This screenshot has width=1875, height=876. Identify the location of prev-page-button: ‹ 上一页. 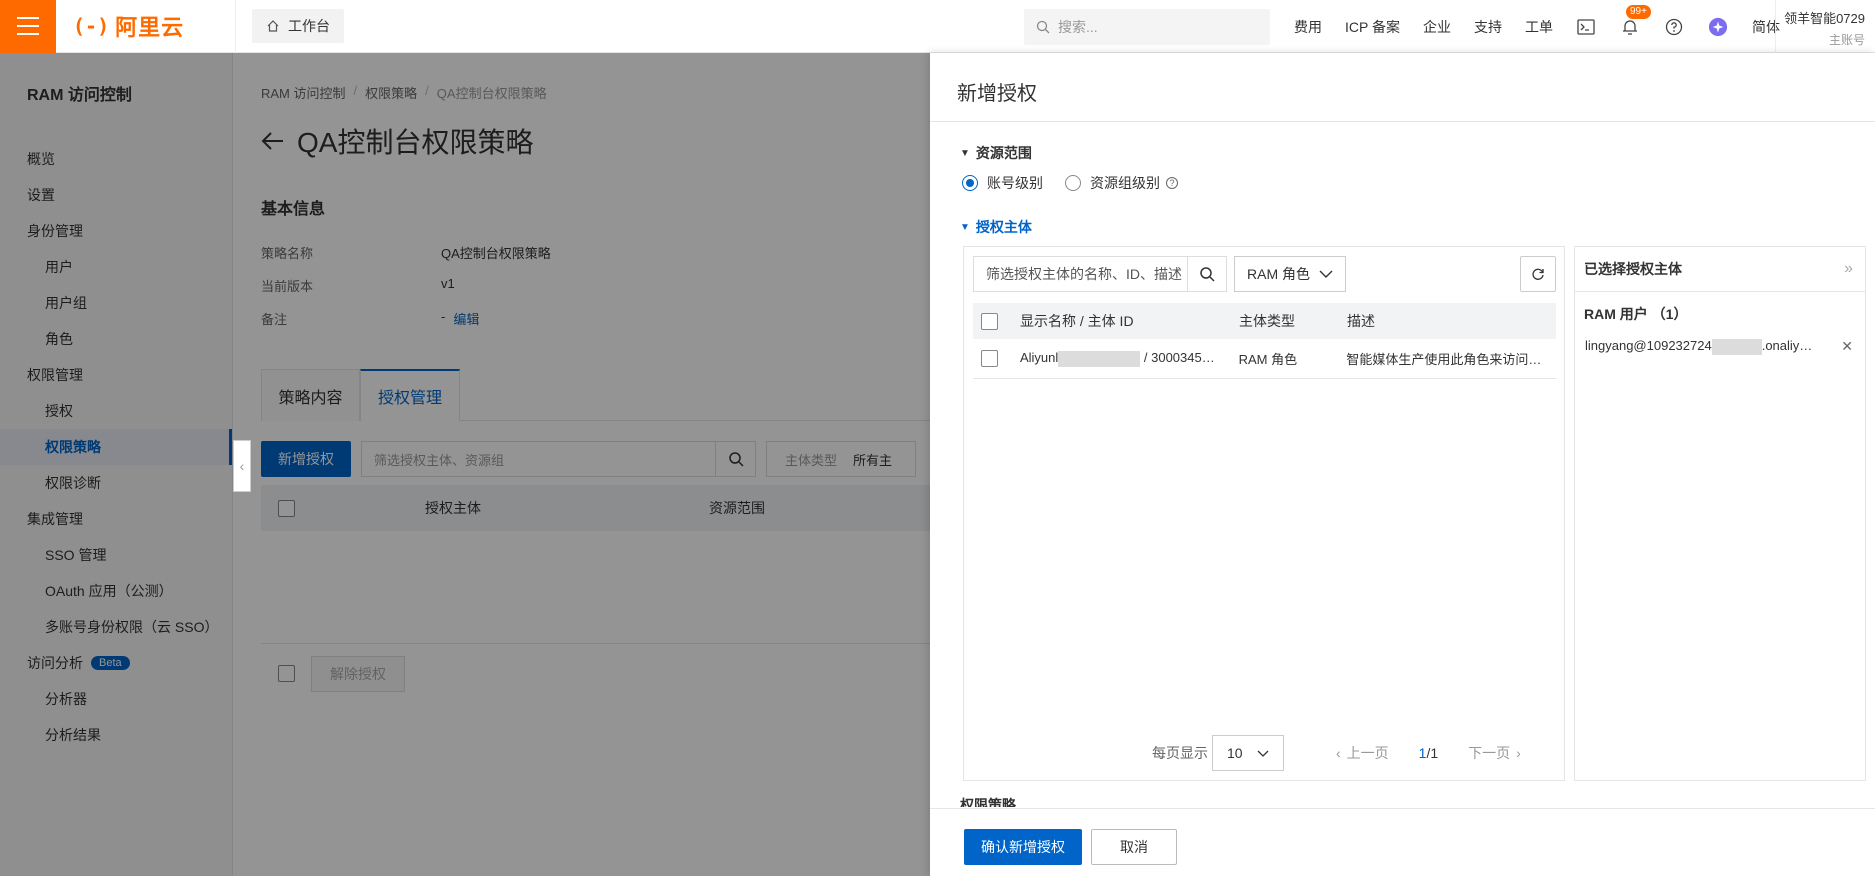
(1362, 753).